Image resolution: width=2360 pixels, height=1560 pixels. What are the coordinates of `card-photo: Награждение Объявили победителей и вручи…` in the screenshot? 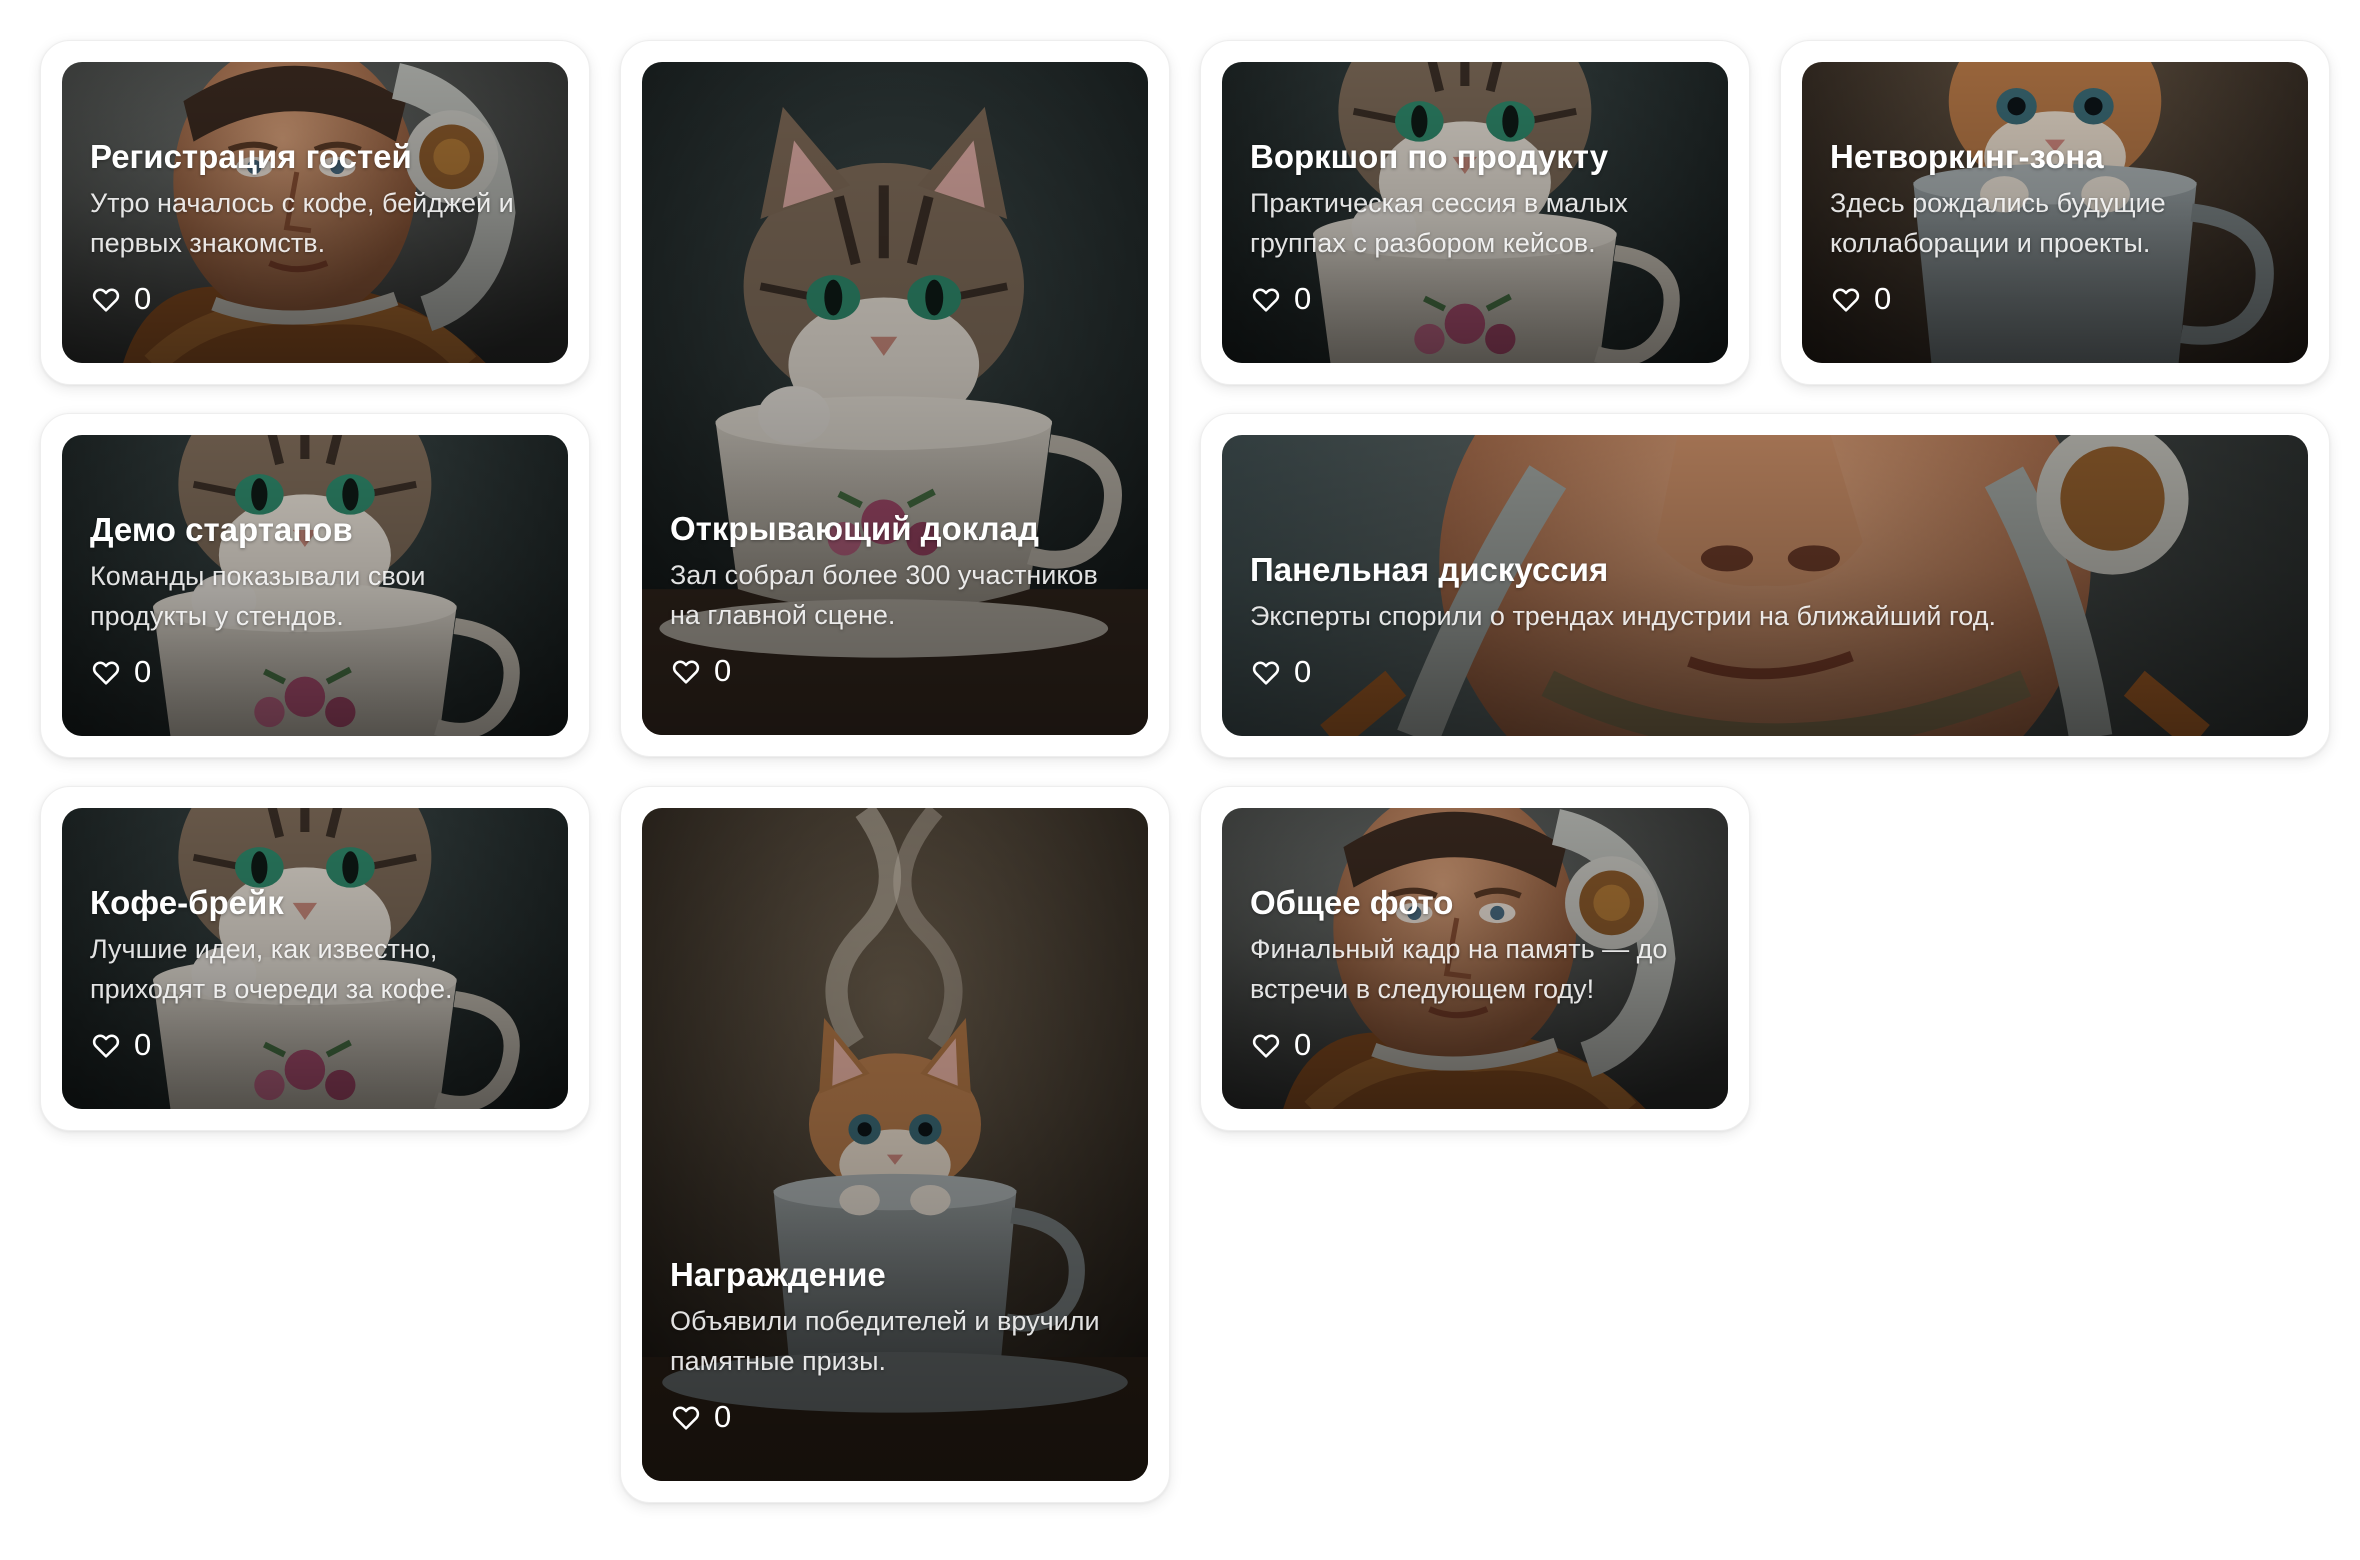 It's located at (895, 1144).